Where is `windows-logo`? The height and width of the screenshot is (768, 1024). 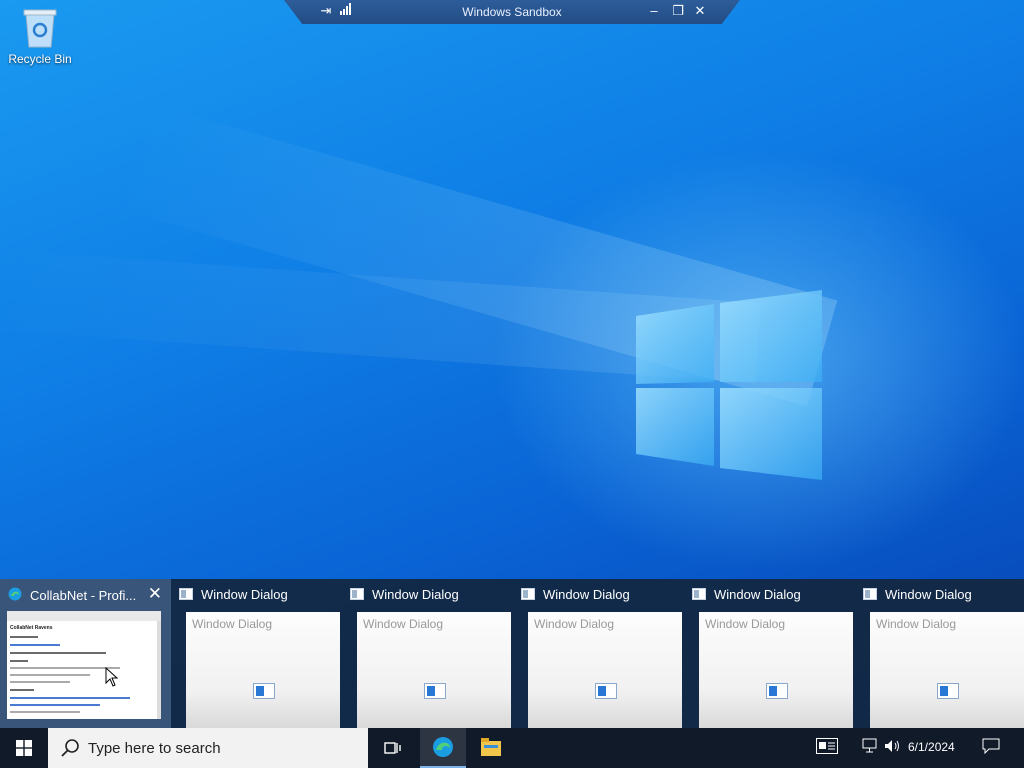 windows-logo is located at coordinates (729, 385).